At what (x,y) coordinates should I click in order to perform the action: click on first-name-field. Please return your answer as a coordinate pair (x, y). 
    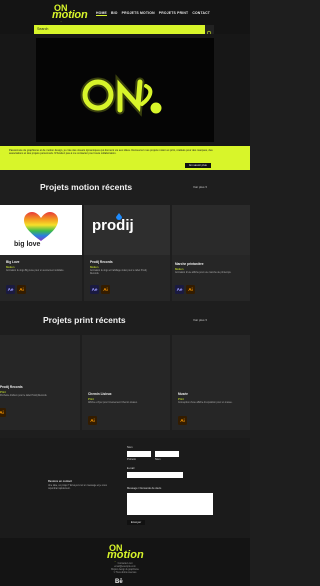
    Looking at the image, I should click on (139, 454).